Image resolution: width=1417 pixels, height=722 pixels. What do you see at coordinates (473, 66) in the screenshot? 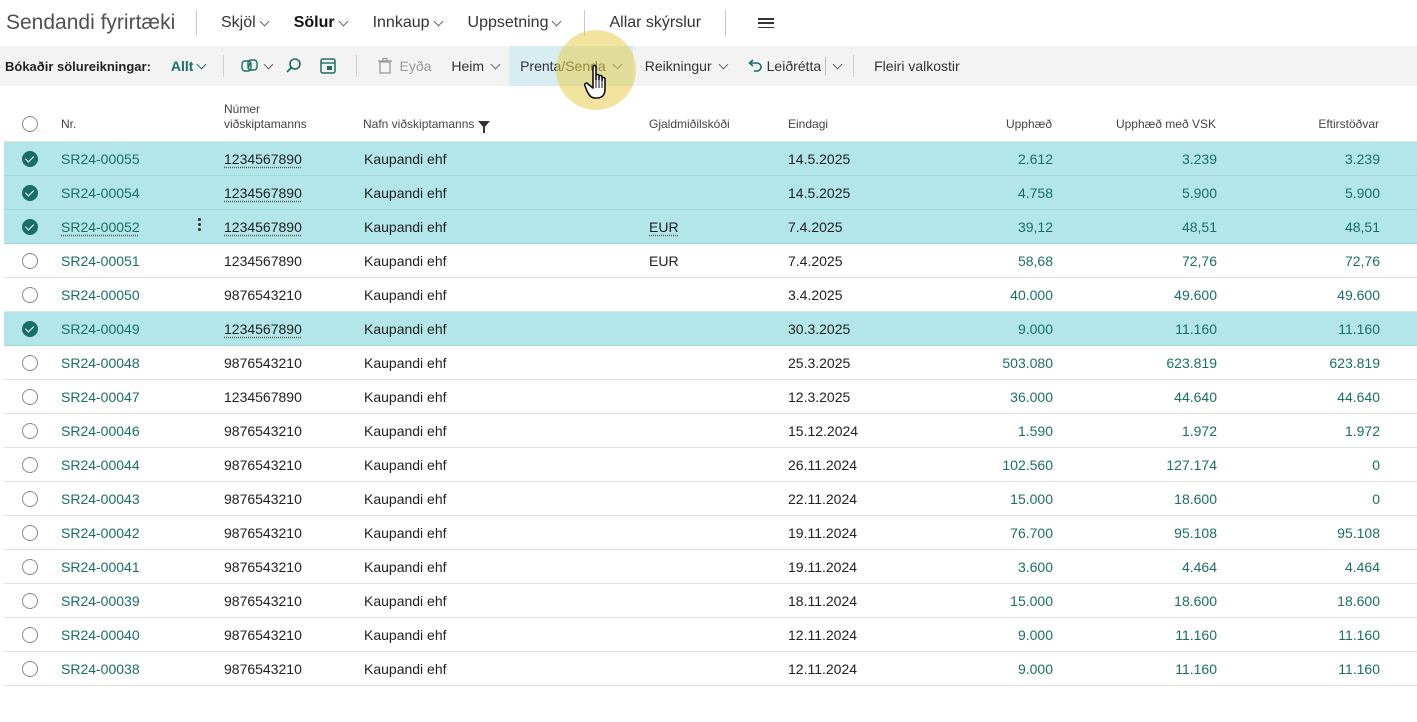
I see `home-menu-button: Heim` at bounding box center [473, 66].